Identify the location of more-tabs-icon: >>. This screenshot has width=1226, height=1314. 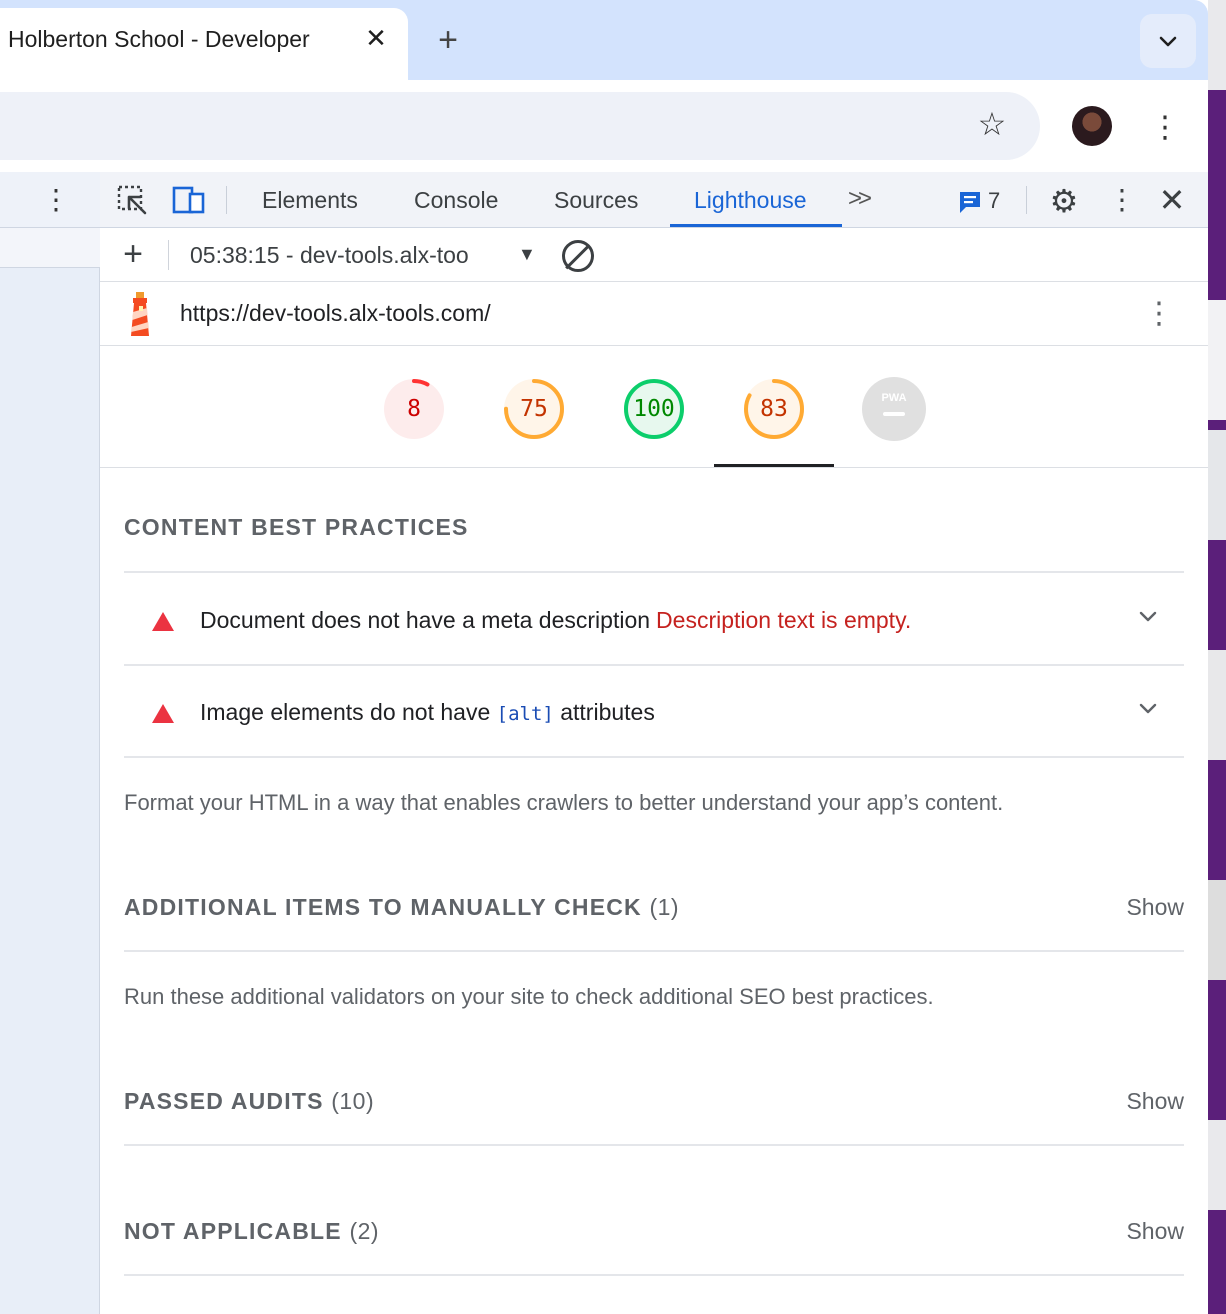
(860, 200).